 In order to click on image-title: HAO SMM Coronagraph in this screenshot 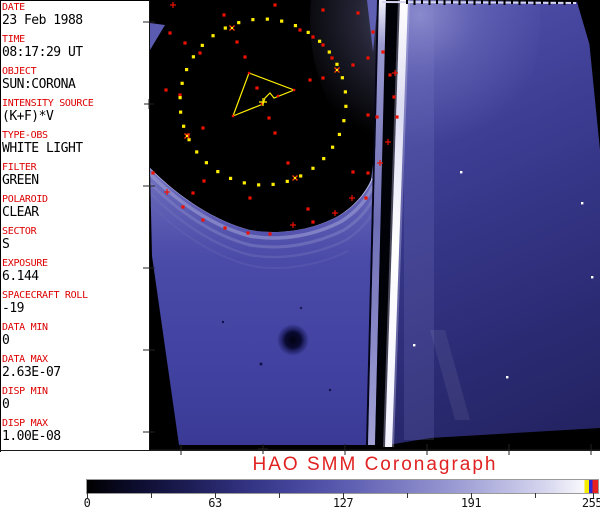, I will do `click(375, 464)`.